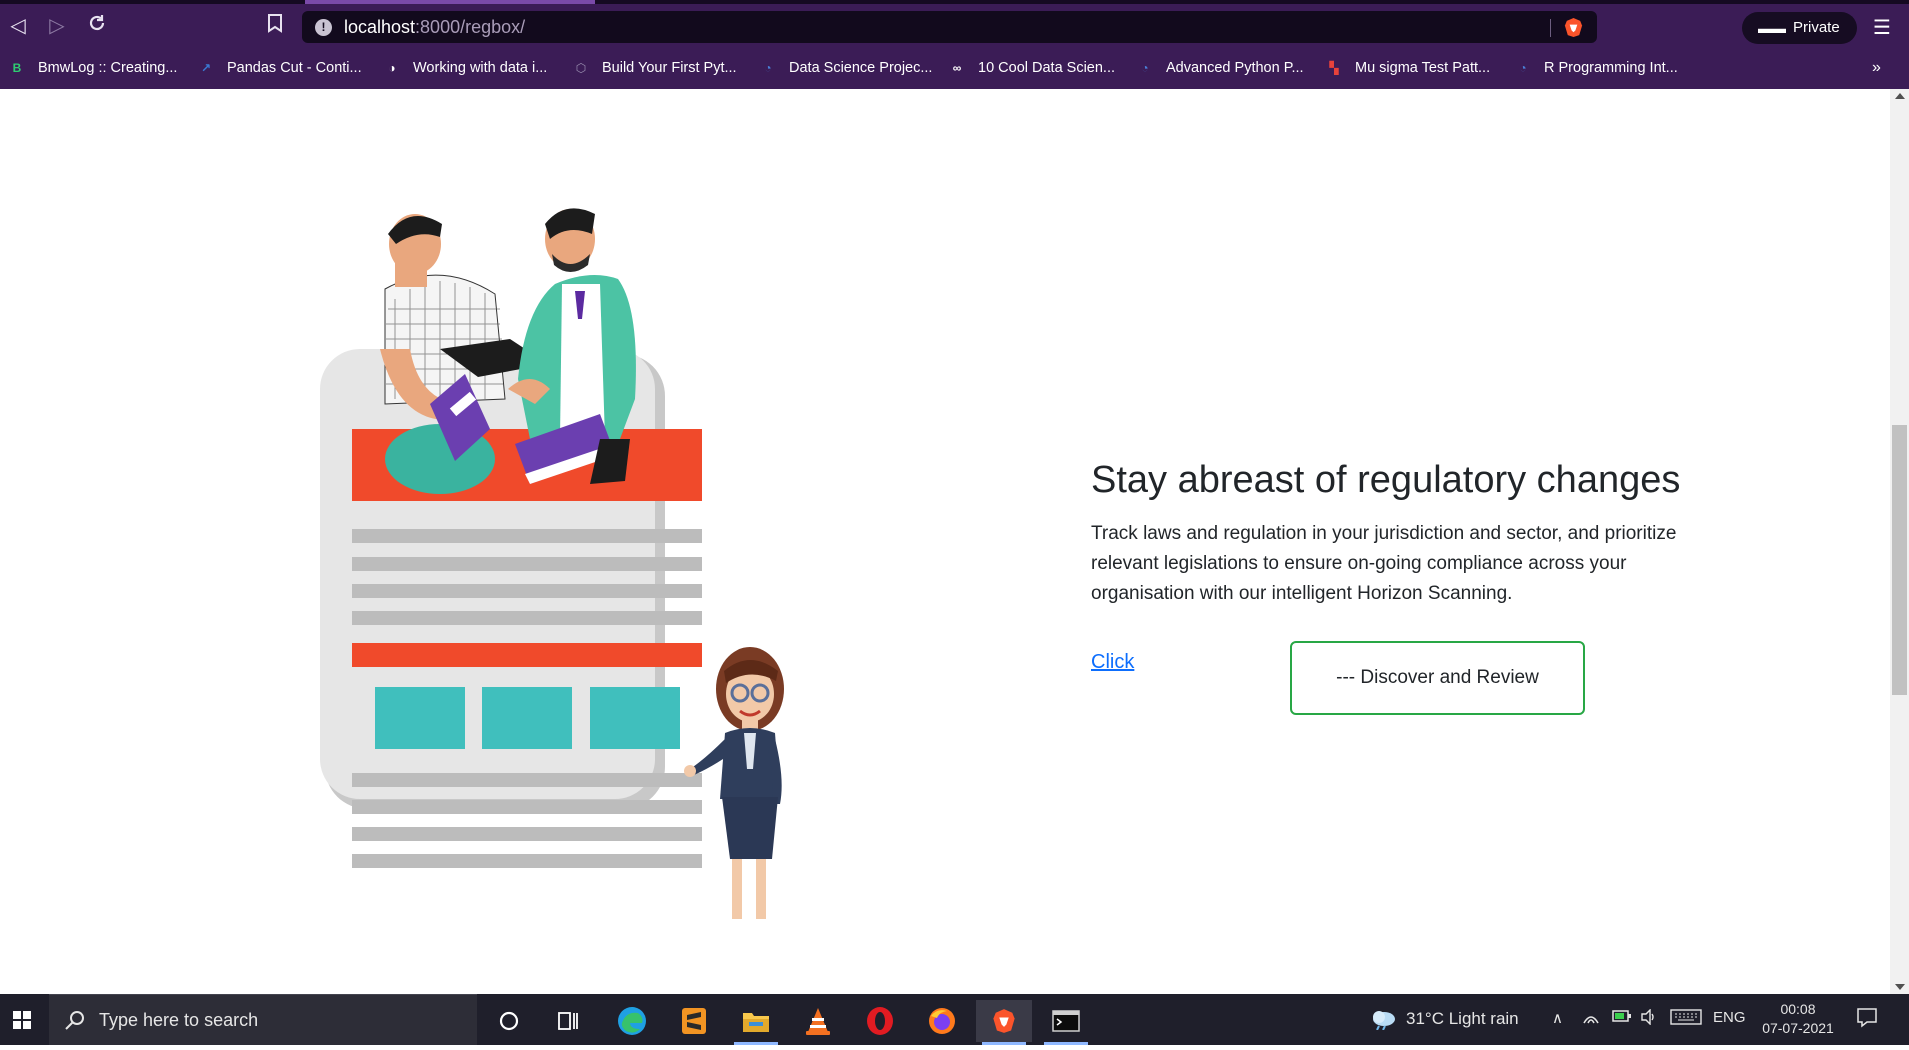 Image resolution: width=1909 pixels, height=1050 pixels. I want to click on browser-menu-button: ☰, so click(1882, 28).